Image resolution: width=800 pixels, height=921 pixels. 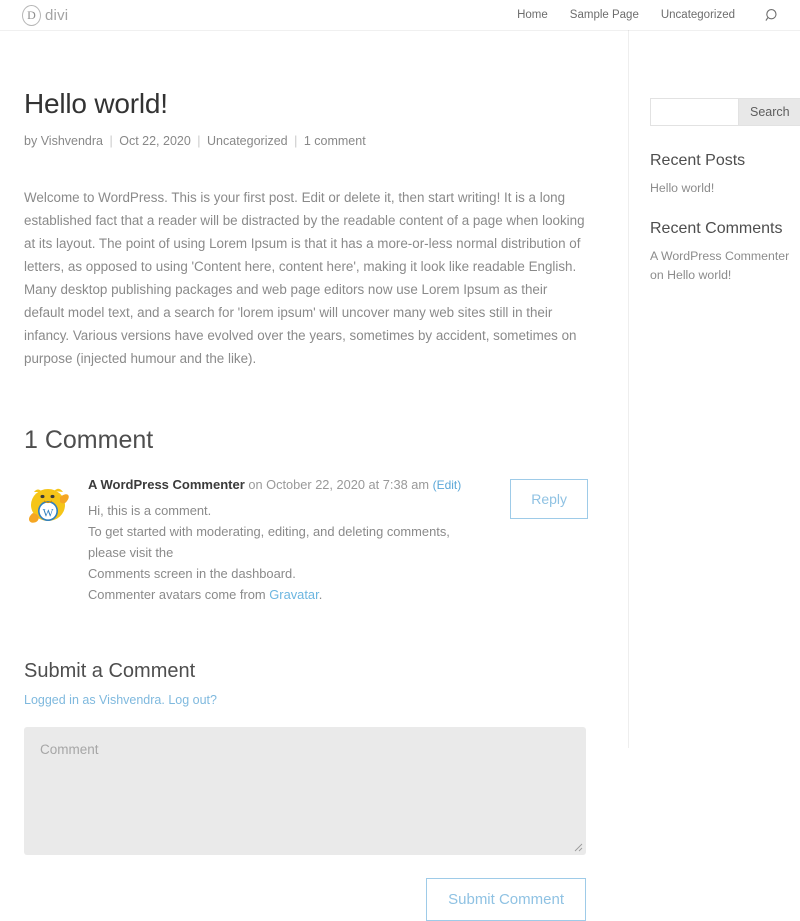 What do you see at coordinates (721, 175) in the screenshot?
I see `widget-recent-posts: Recent Posts Hello world!` at bounding box center [721, 175].